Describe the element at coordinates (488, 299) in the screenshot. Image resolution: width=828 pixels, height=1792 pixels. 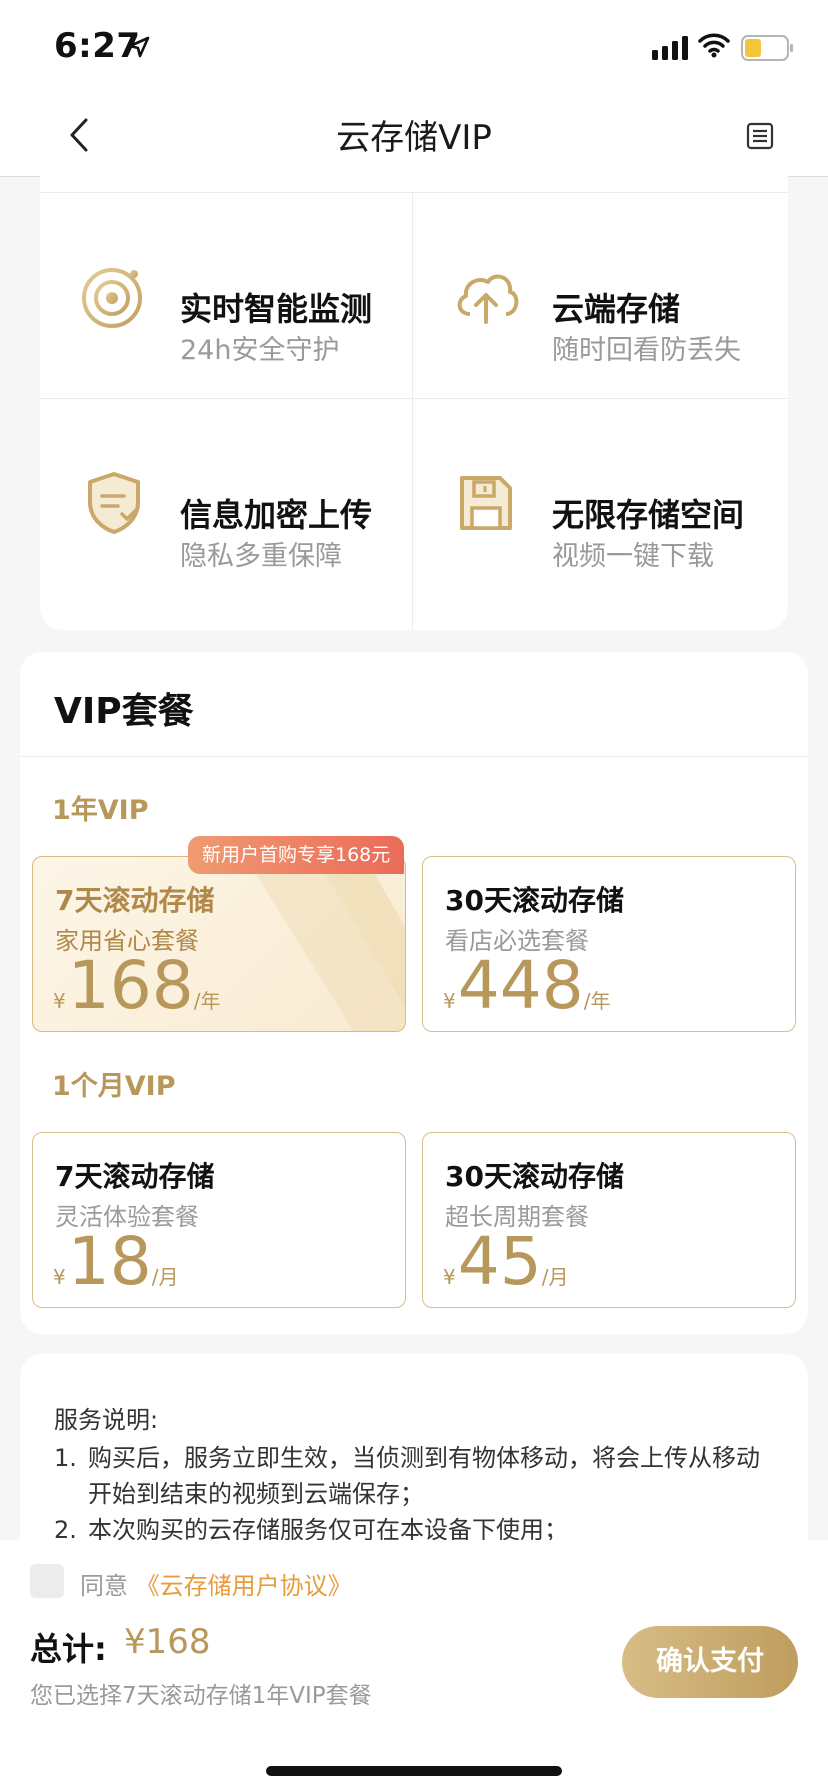
I see `cloud-upload-icon` at that location.